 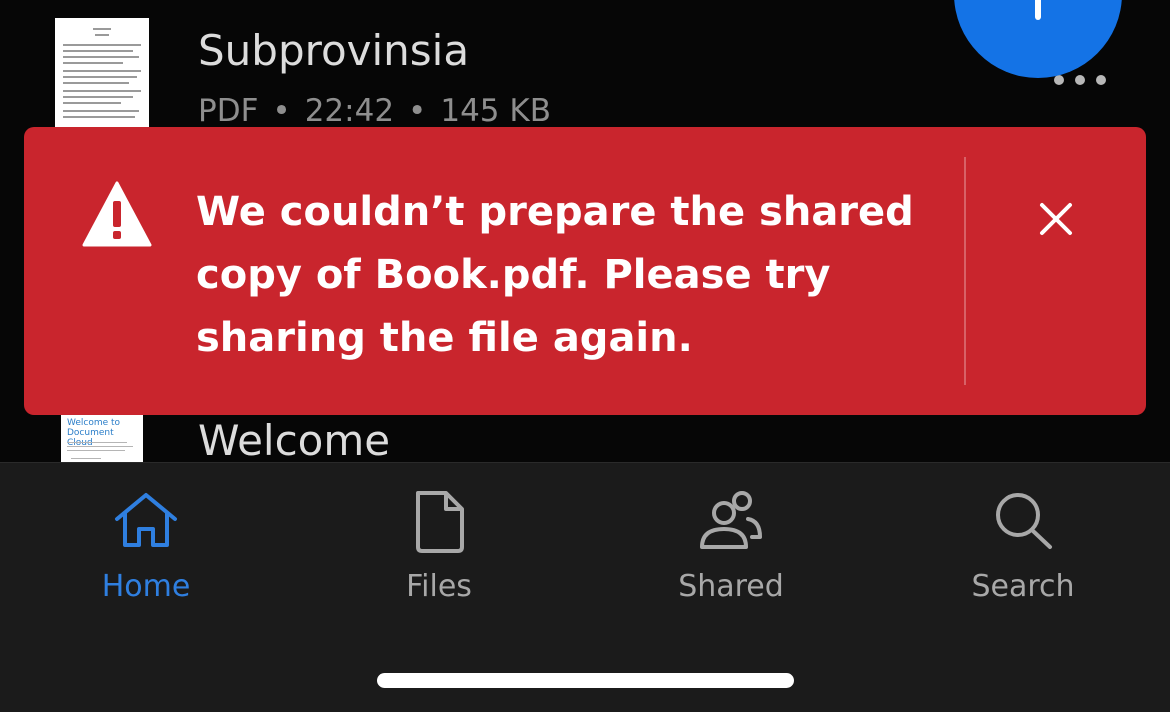 What do you see at coordinates (146, 520) in the screenshot?
I see `home-icon` at bounding box center [146, 520].